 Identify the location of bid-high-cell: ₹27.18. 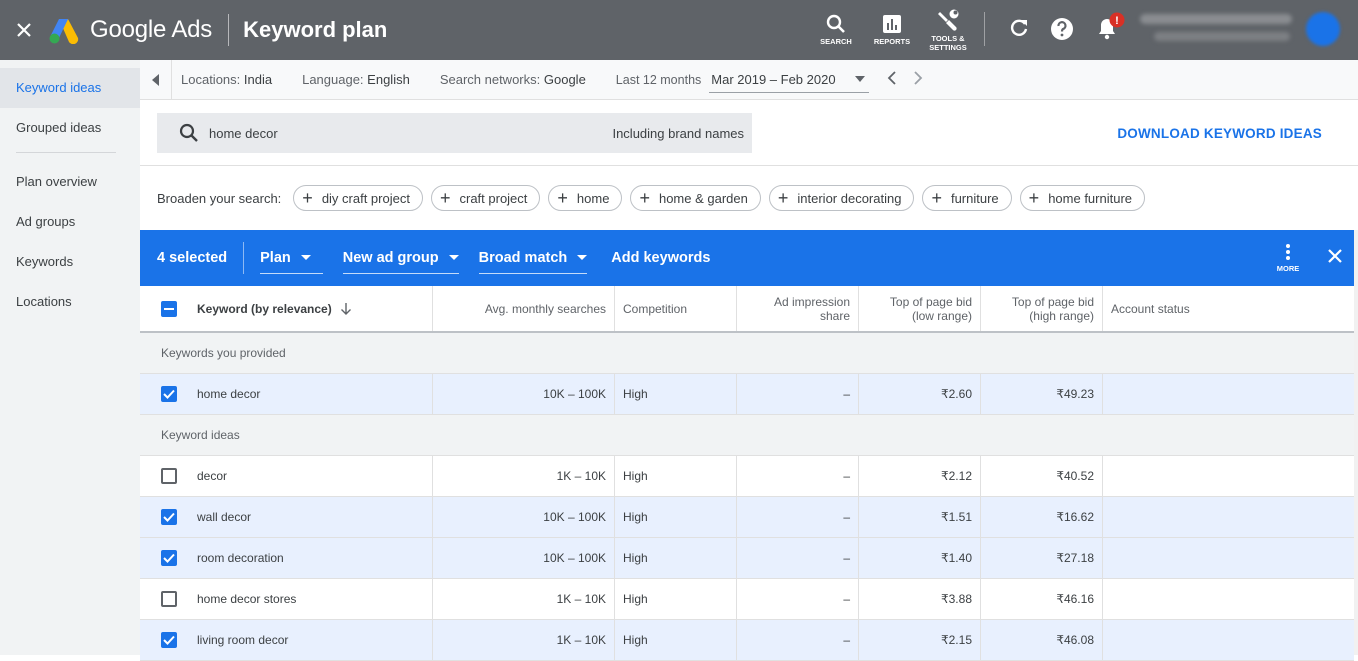
(1042, 558).